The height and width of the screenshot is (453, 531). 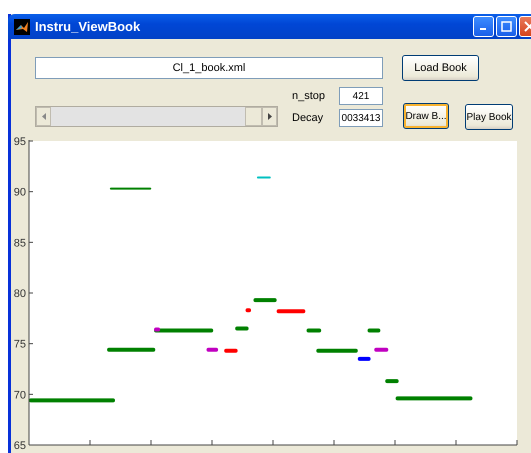 What do you see at coordinates (20, 395) in the screenshot?
I see `y-tick-label: 70` at bounding box center [20, 395].